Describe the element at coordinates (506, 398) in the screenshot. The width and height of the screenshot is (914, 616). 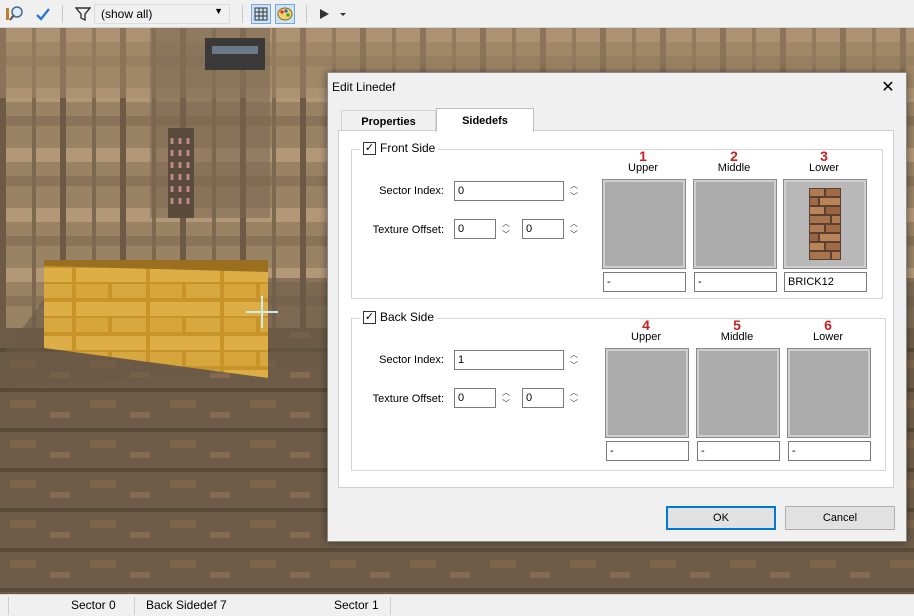
I see `back-offset-x-spinner: ︿ ﹀` at that location.